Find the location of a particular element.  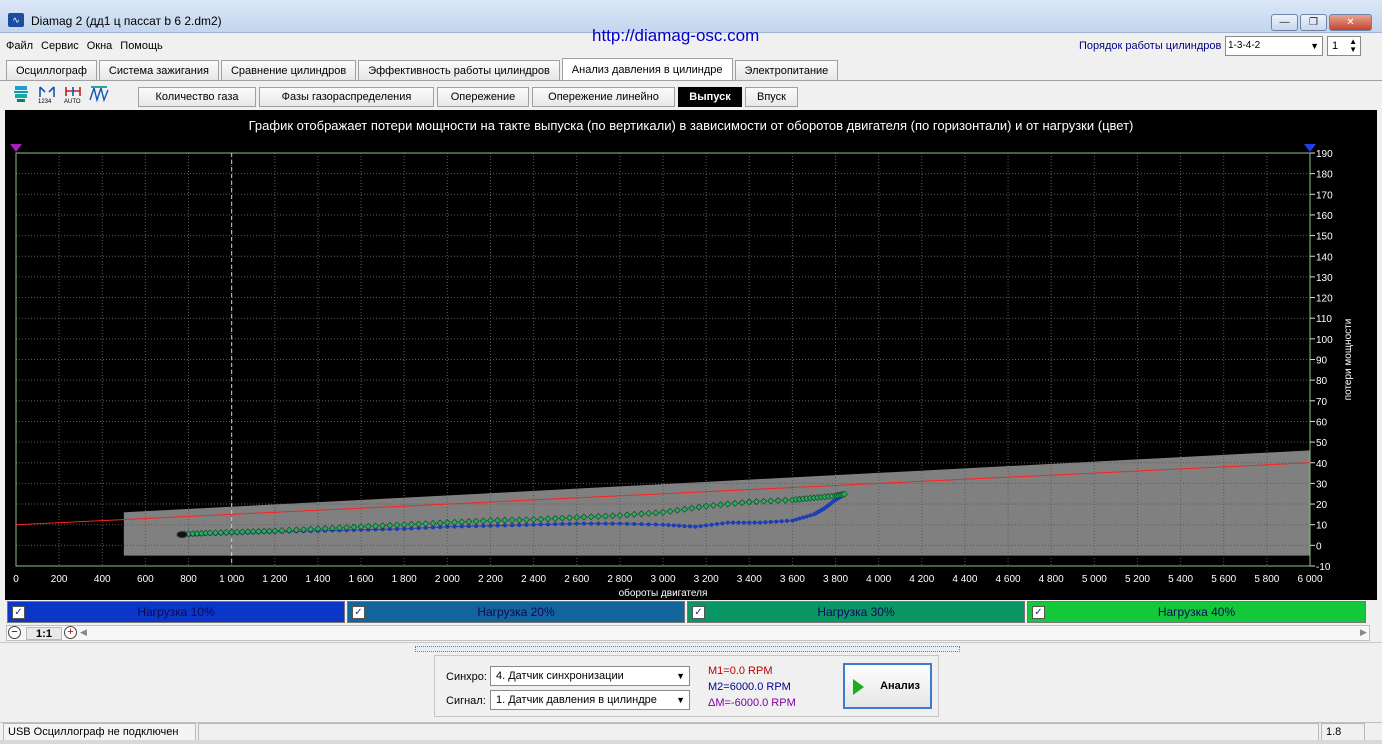

x-tick-label: 1 000 is located at coordinates (231, 579).